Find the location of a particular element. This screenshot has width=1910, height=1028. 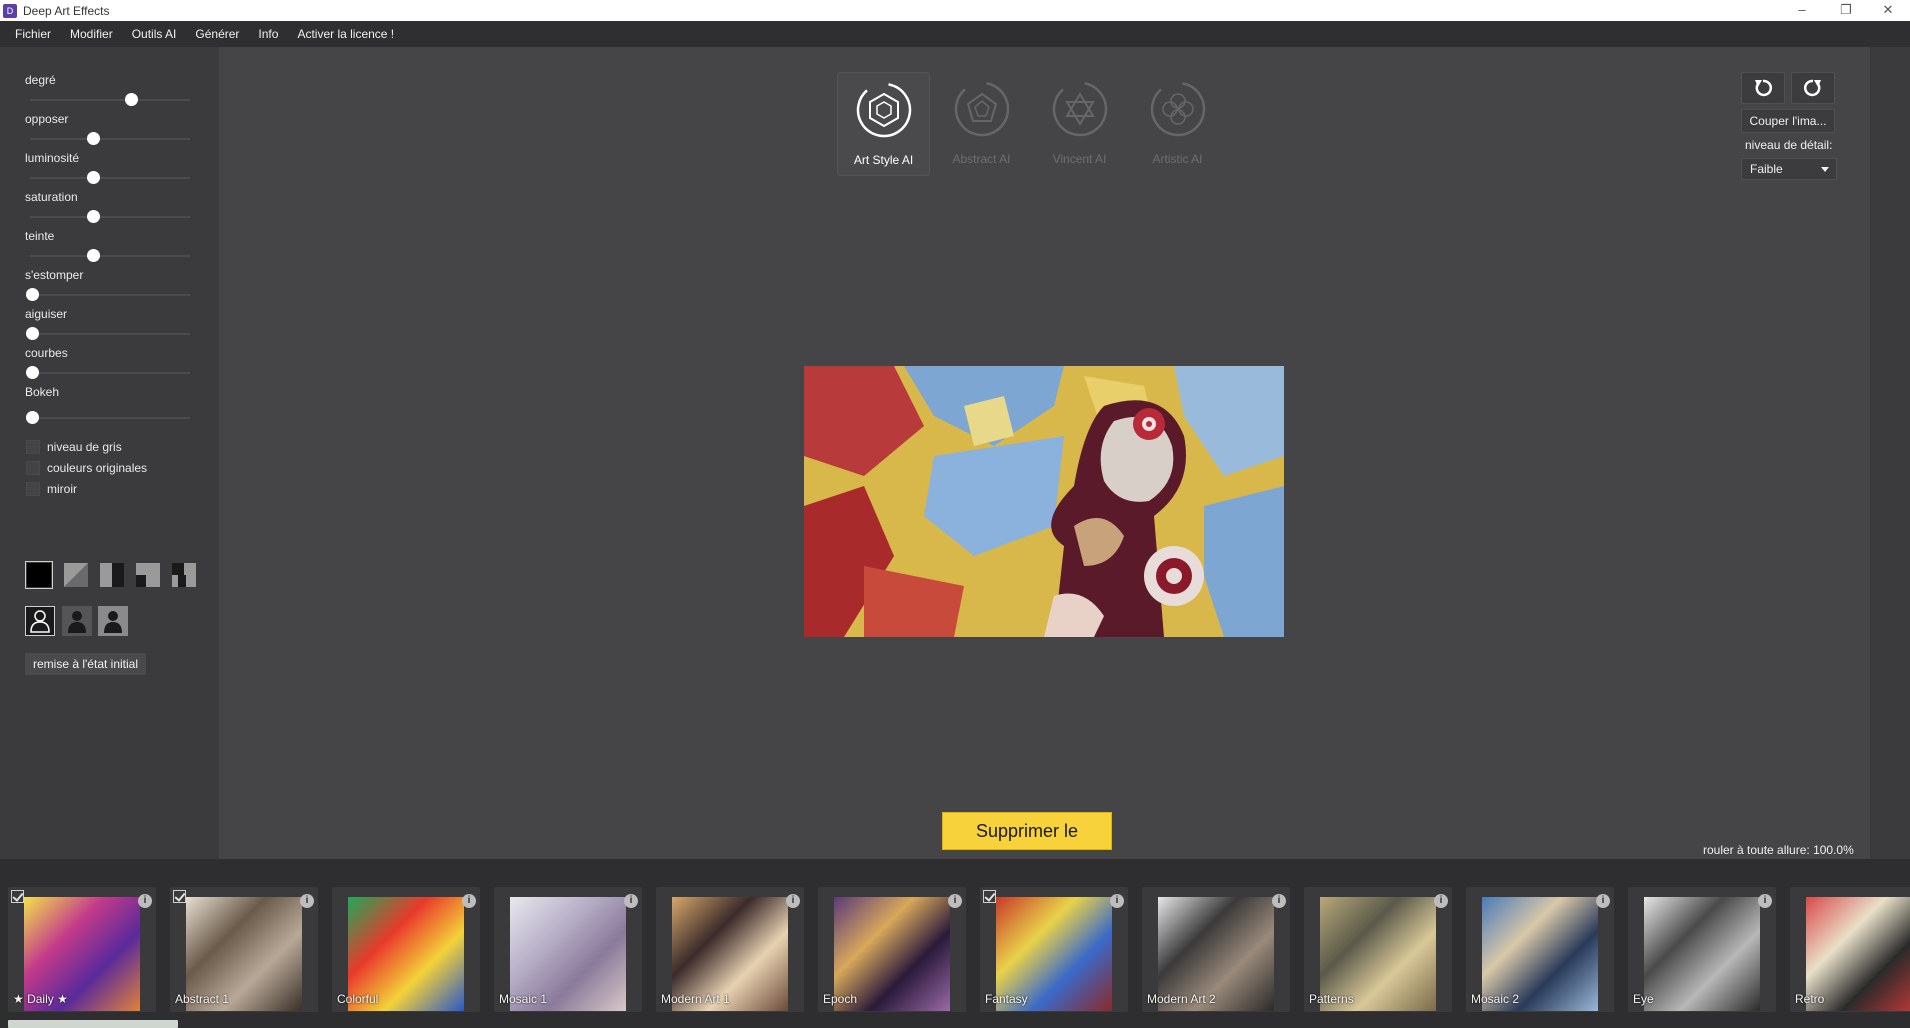

gallery-scrollbar is located at coordinates (93, 1024).